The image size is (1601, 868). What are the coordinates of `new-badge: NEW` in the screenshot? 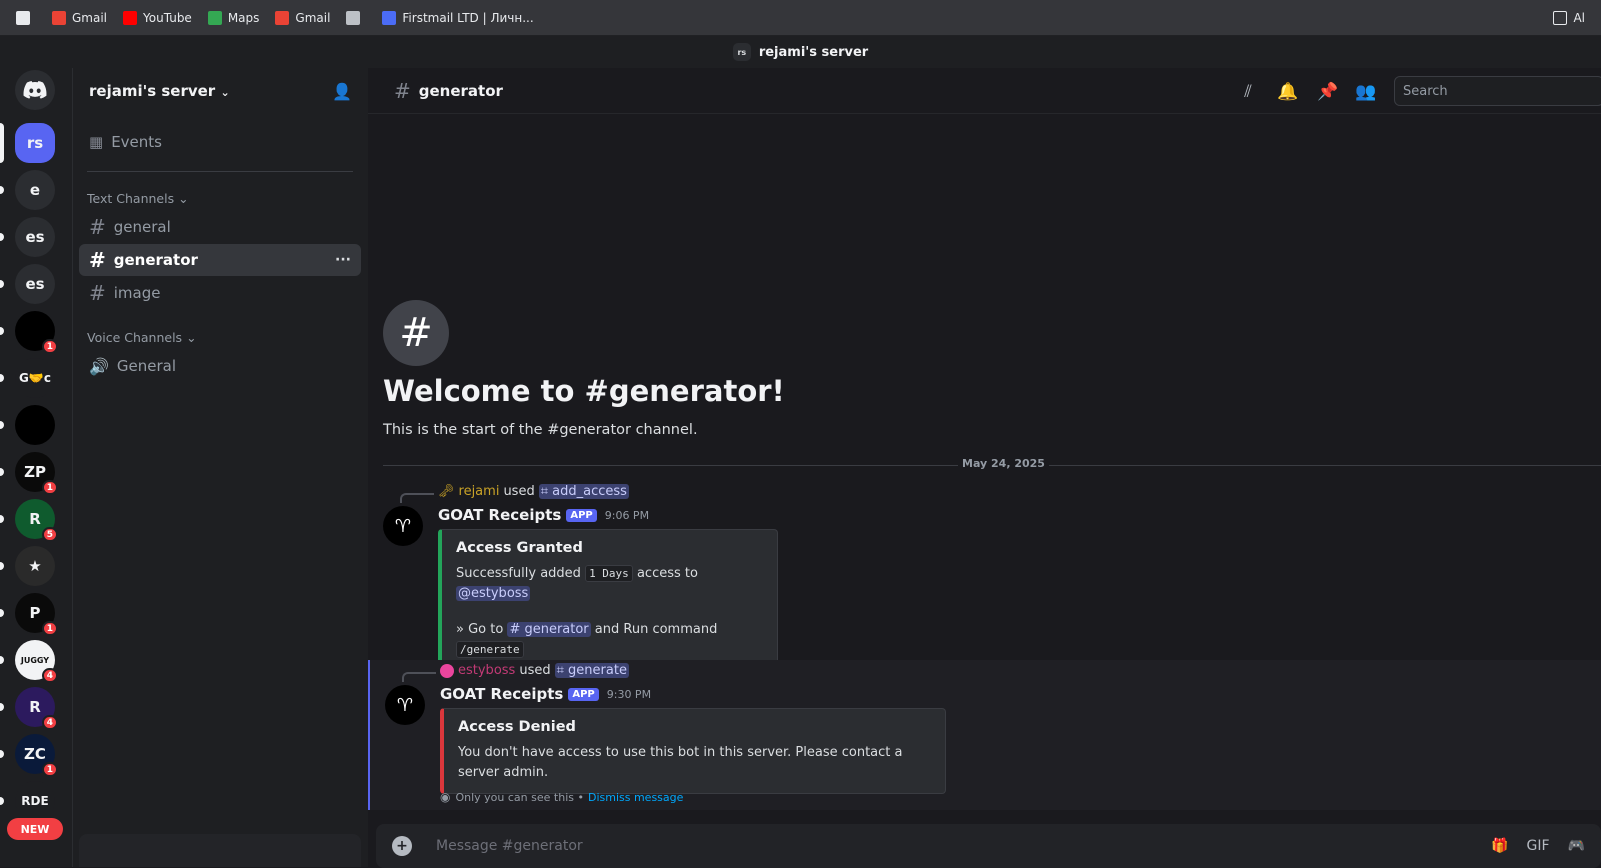 It's located at (35, 829).